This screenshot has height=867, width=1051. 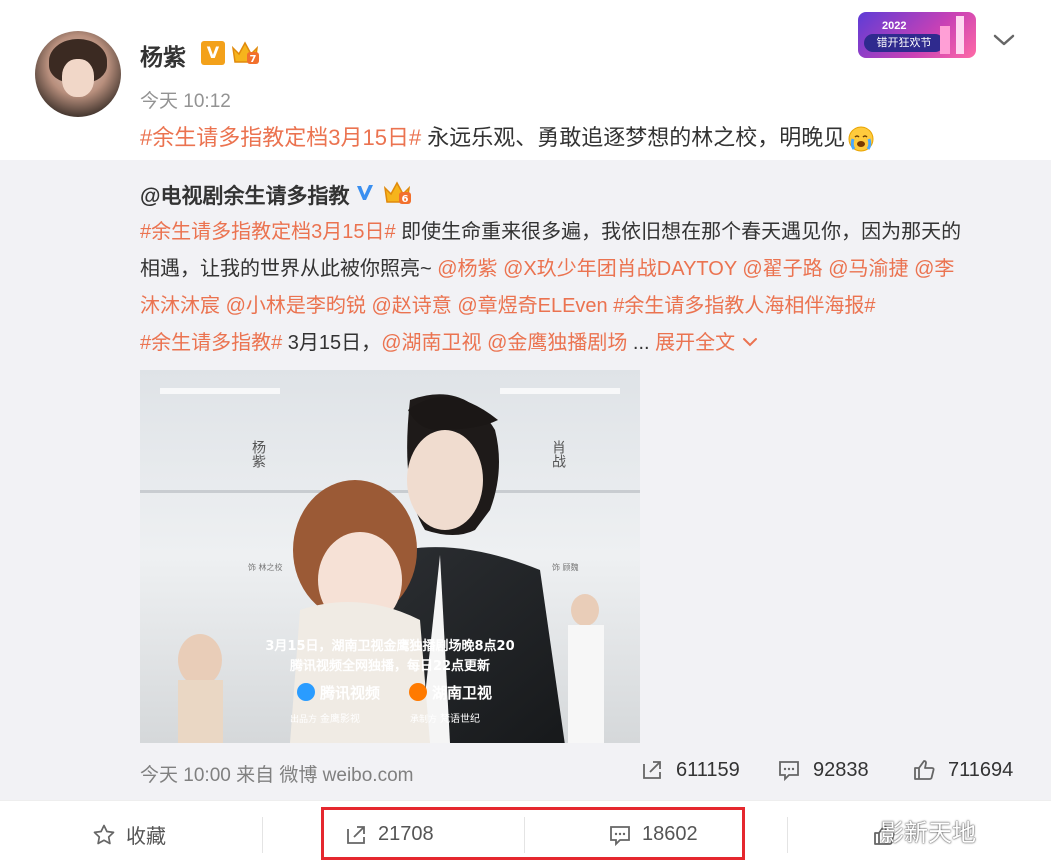 I want to click on crying-emoji-icon, so click(x=861, y=139).